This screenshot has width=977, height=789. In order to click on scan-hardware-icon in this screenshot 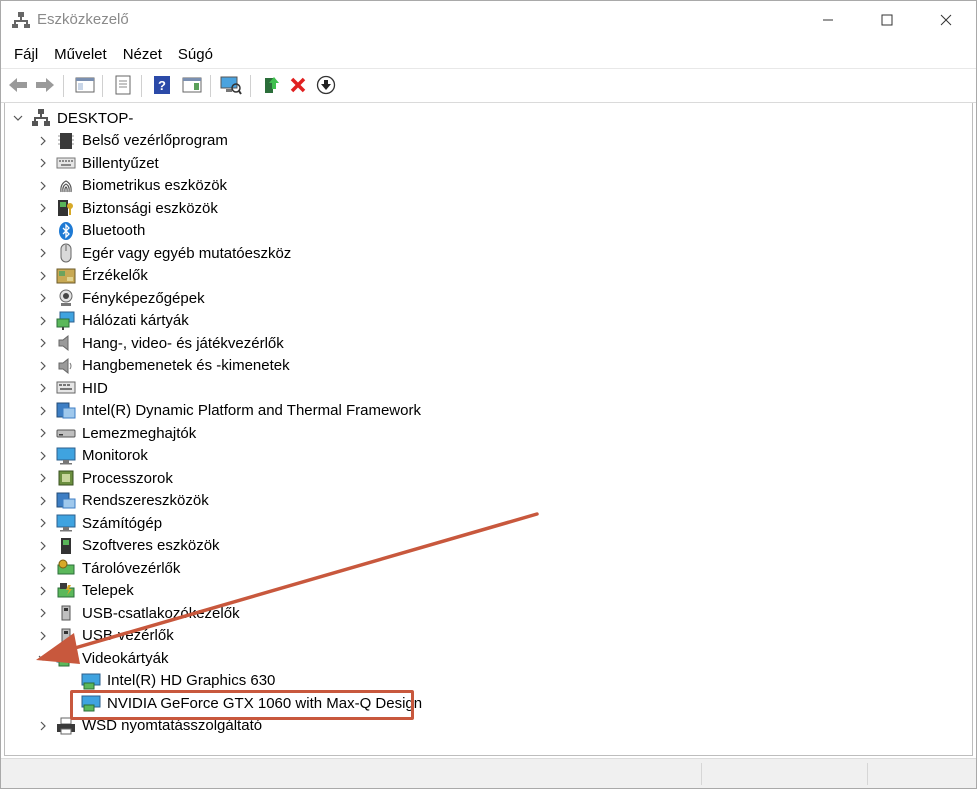, I will do `click(231, 85)`.